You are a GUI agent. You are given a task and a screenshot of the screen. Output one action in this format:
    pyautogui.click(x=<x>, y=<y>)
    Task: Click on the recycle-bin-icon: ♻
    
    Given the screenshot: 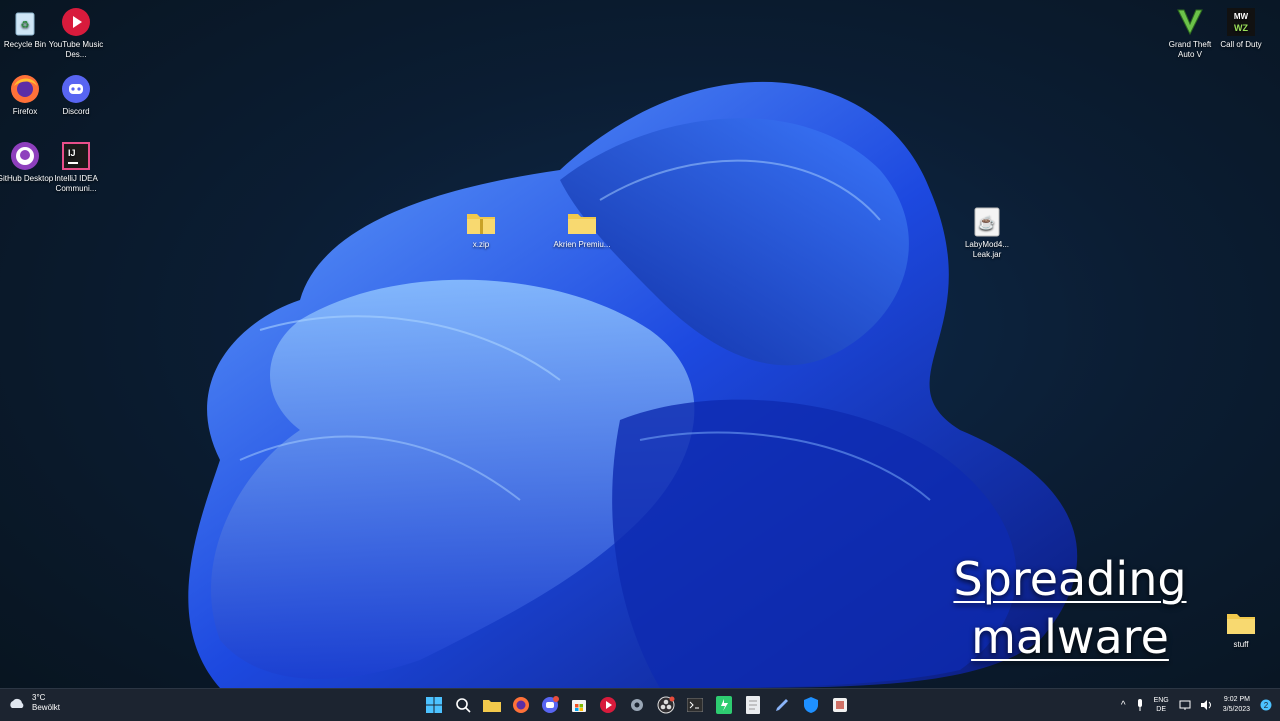 What is the action you would take?
    pyautogui.click(x=25, y=22)
    